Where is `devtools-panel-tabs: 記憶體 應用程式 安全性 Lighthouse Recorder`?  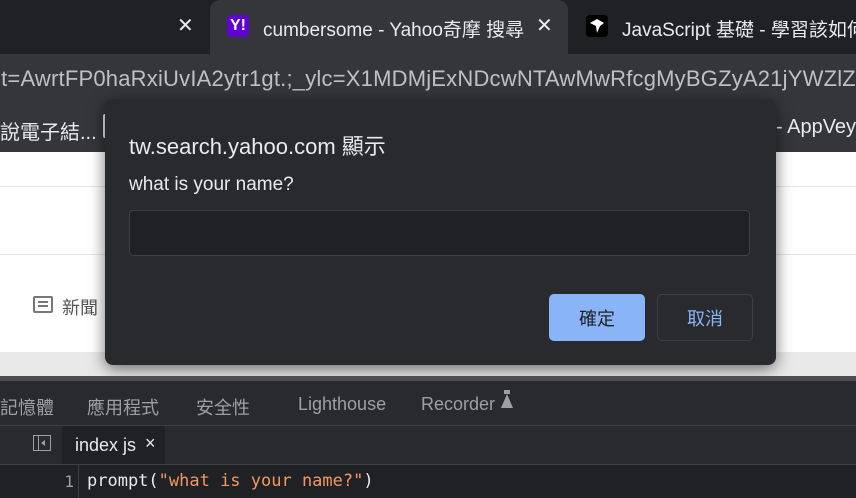 devtools-panel-tabs: 記憶體 應用程式 安全性 Lighthouse Recorder is located at coordinates (428, 403).